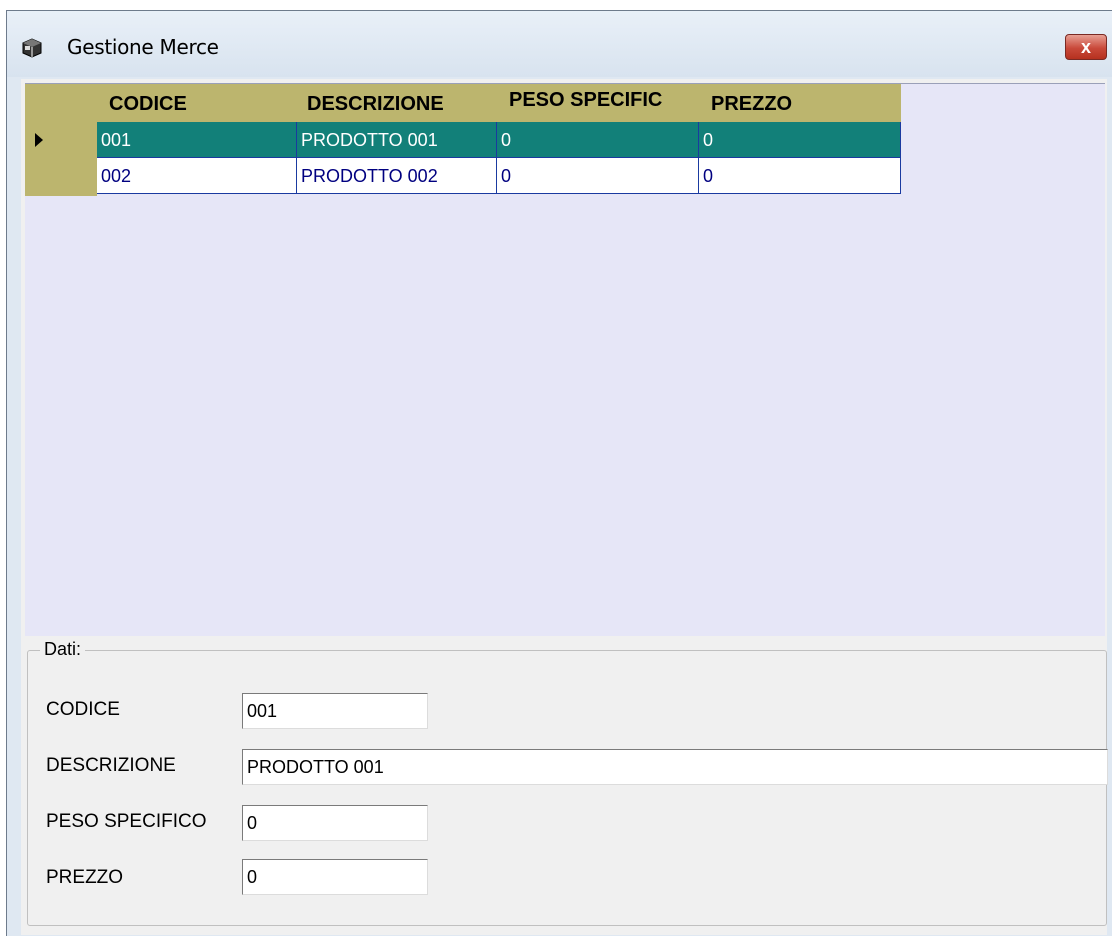 The height and width of the screenshot is (936, 1112). What do you see at coordinates (397, 140) in the screenshot?
I see `table-cell: PRODOTTO 001` at bounding box center [397, 140].